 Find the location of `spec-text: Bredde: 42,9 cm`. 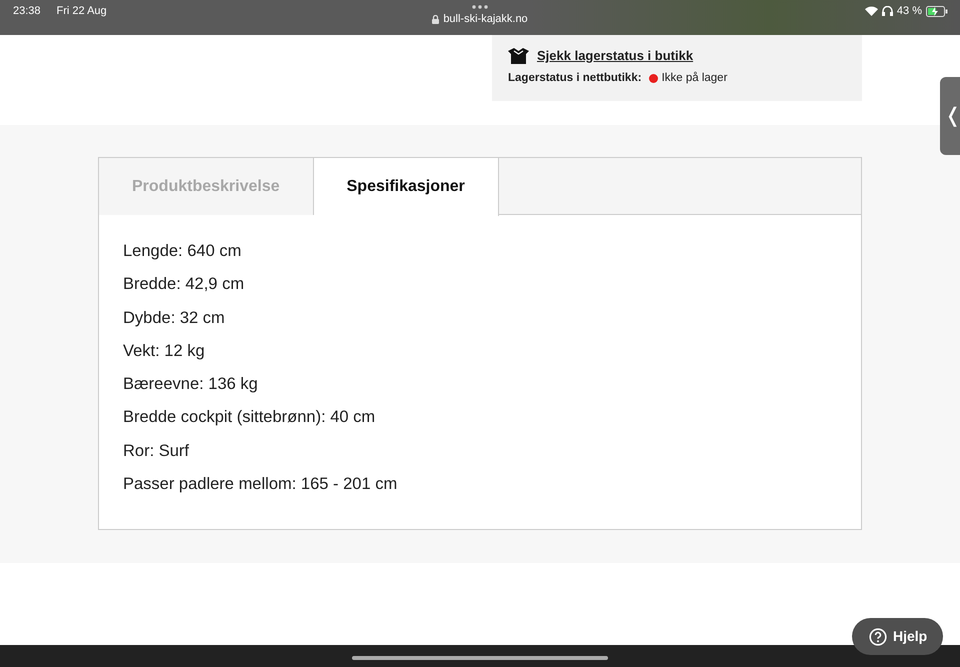

spec-text: Bredde: 42,9 cm is located at coordinates (184, 285).